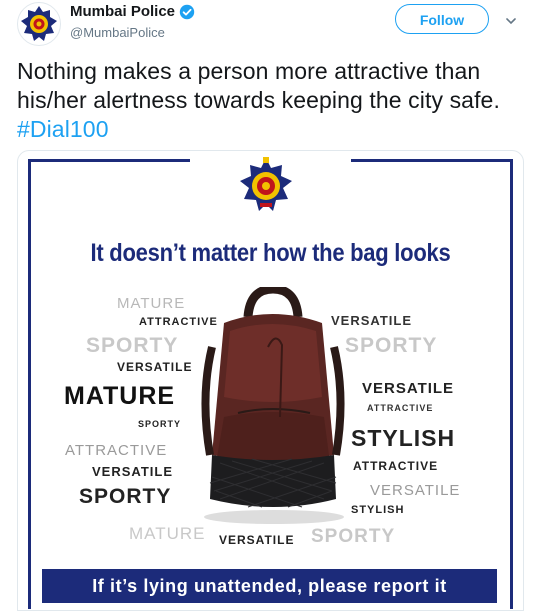  What do you see at coordinates (187, 11) in the screenshot?
I see `verified-badge-icon` at bounding box center [187, 11].